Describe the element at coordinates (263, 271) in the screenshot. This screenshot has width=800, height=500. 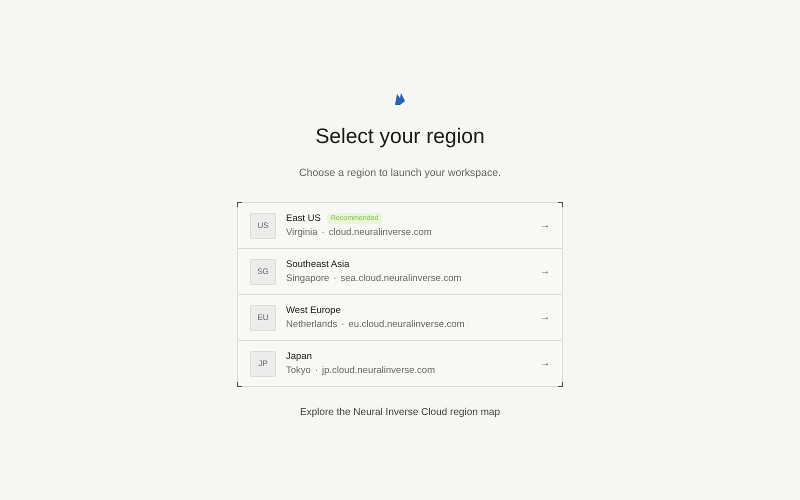
I see `region-code-tile: SG` at that location.